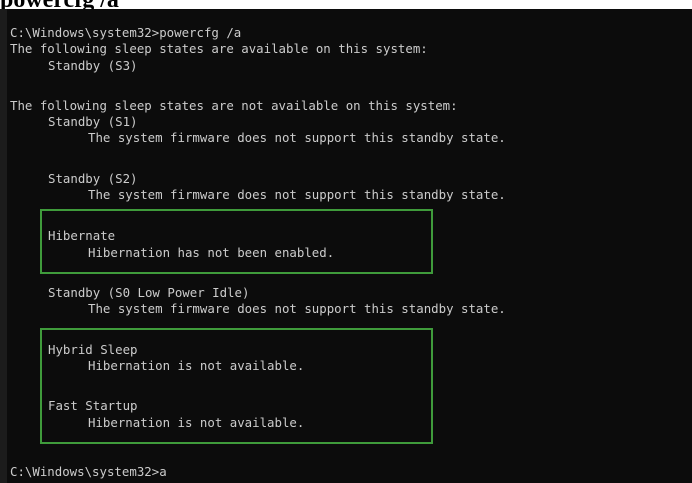 The image size is (692, 483). Describe the element at coordinates (149, 292) in the screenshot. I see `unavailable-state-standby-s0: Standby (S0 Low Power Idle)` at that location.